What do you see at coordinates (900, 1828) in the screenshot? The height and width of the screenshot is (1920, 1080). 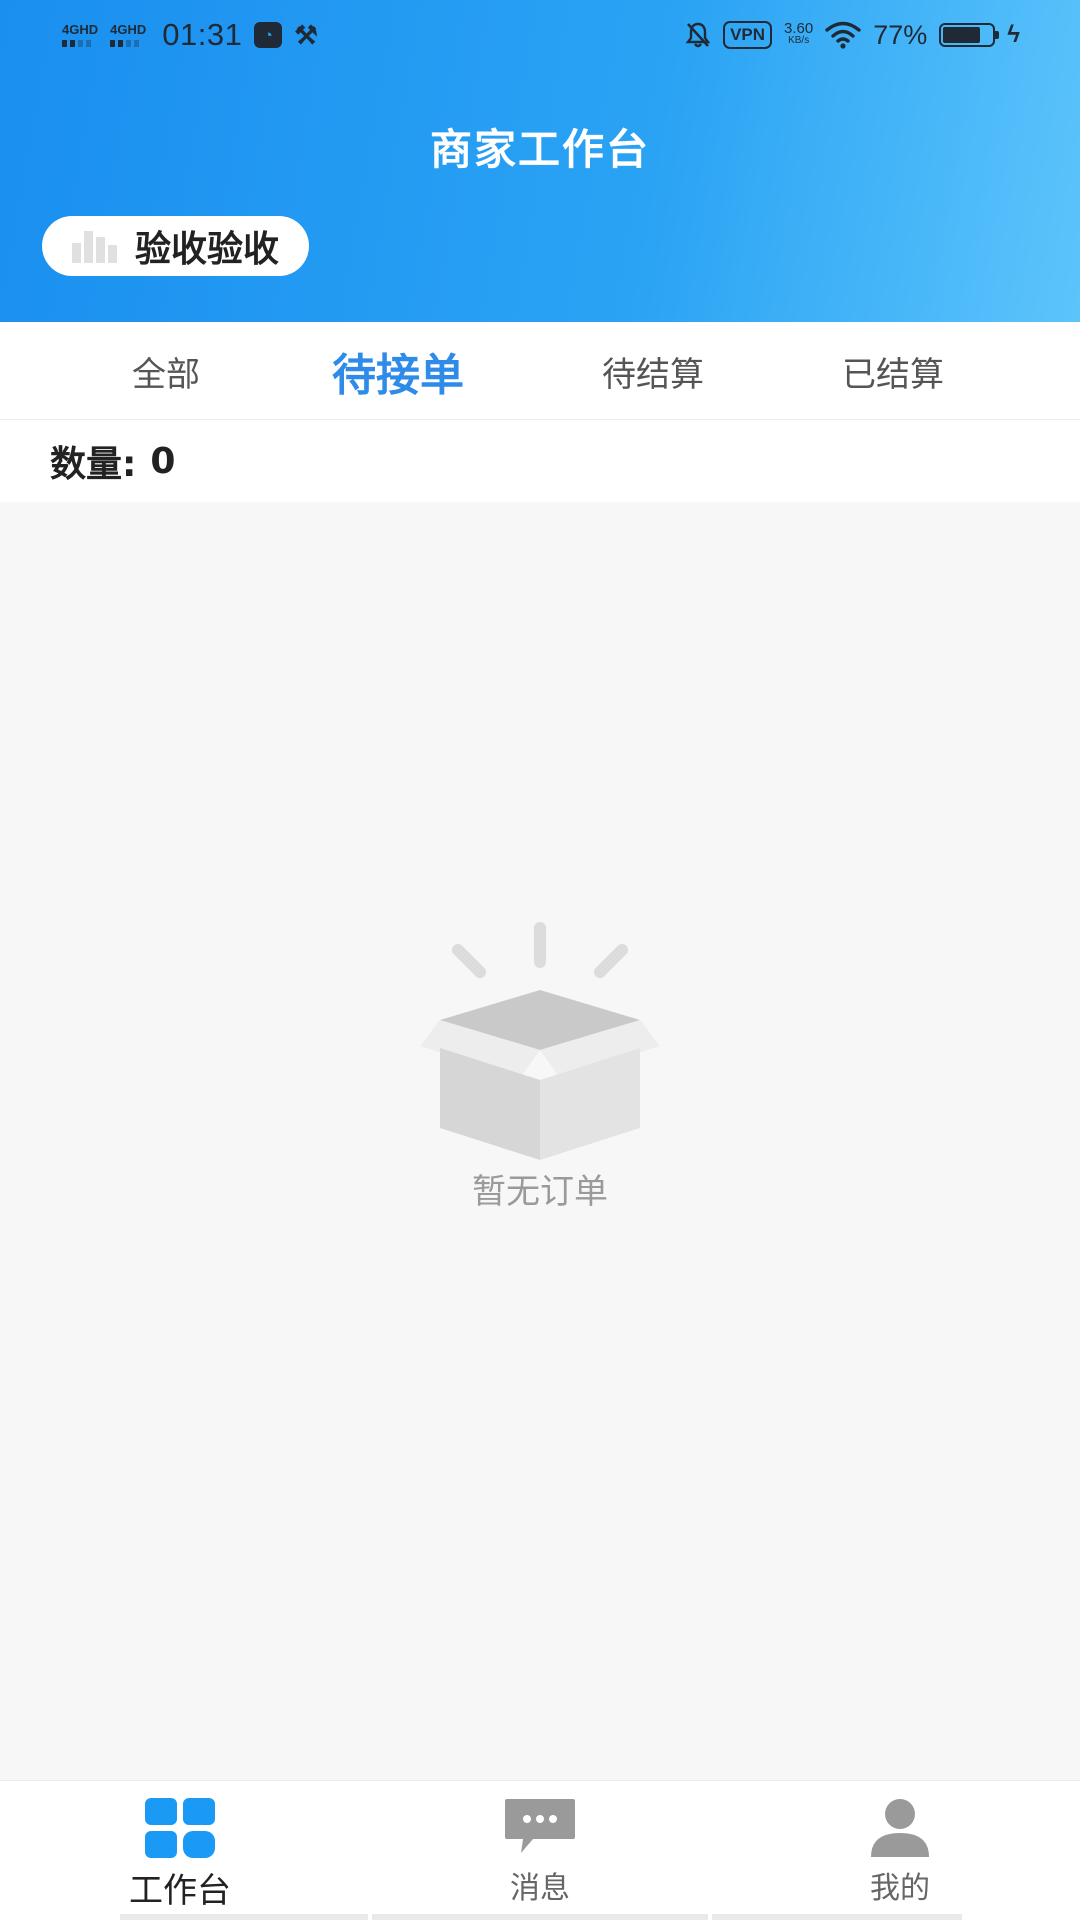 I see `user-profile-icon` at bounding box center [900, 1828].